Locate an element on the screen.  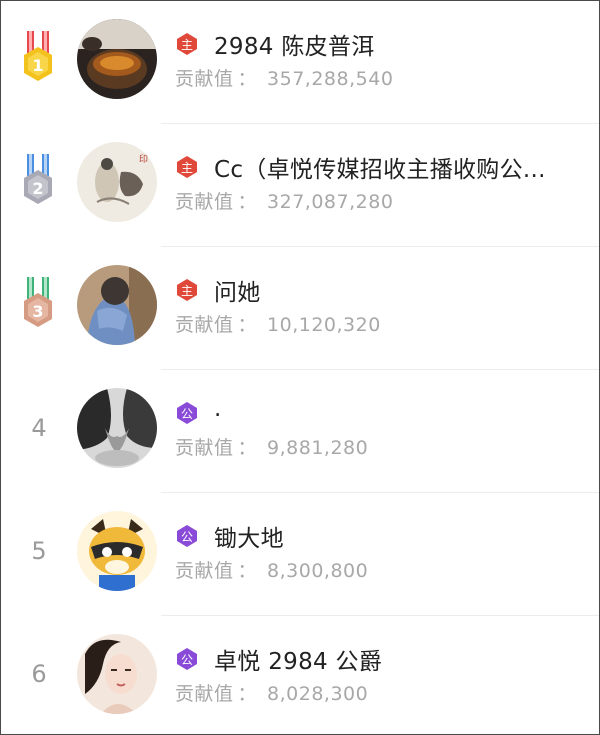
contribution: 贡献值： 327,087,280 is located at coordinates (284, 200).